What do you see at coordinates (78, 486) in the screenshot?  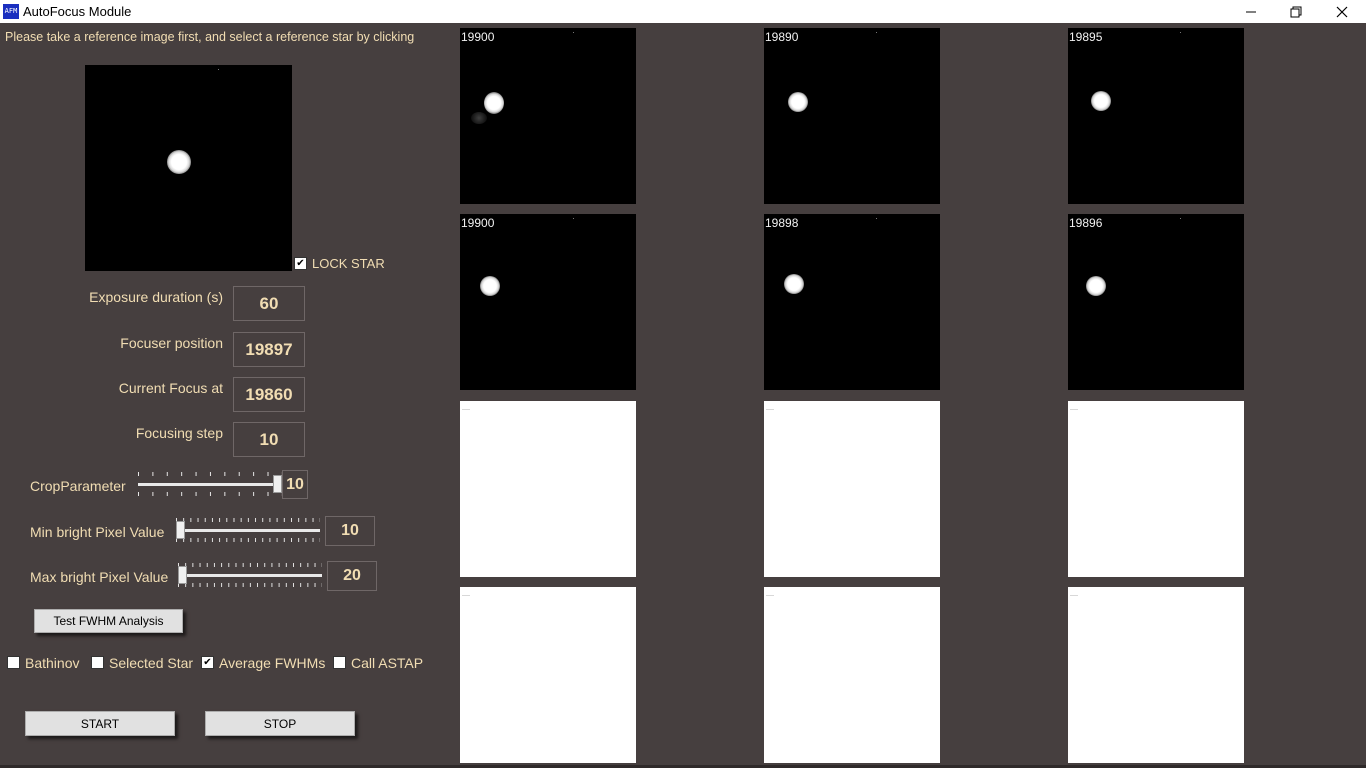 I see `crop-parameter-label: CropParameter` at bounding box center [78, 486].